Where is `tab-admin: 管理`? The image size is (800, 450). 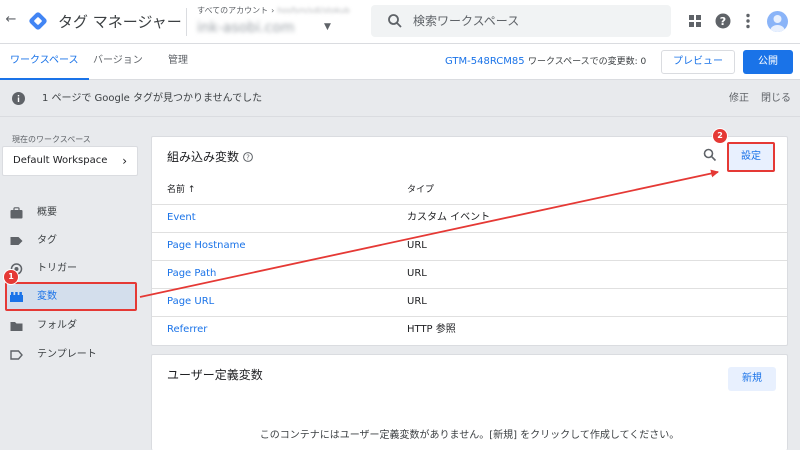 tab-admin: 管理 is located at coordinates (178, 62).